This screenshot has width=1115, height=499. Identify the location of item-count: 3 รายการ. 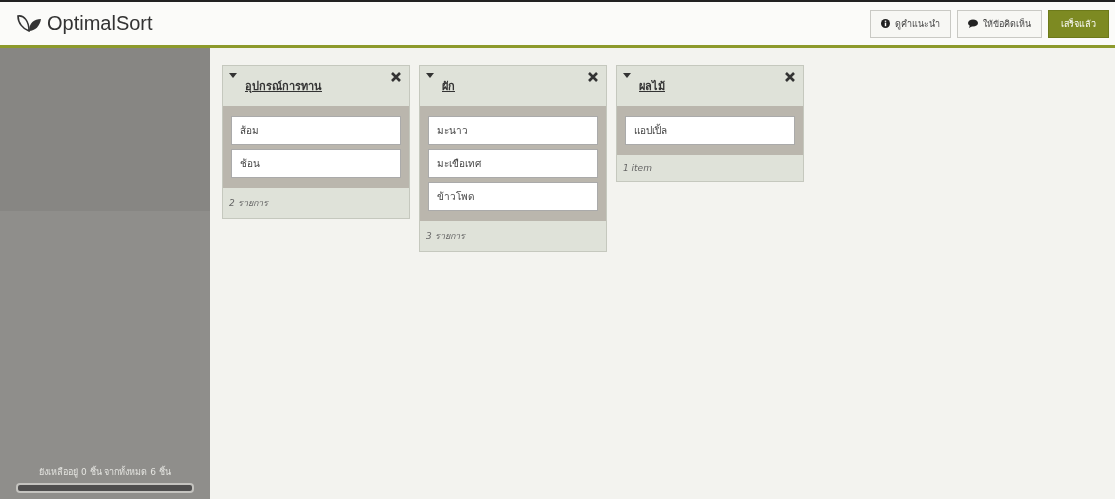
(445, 236).